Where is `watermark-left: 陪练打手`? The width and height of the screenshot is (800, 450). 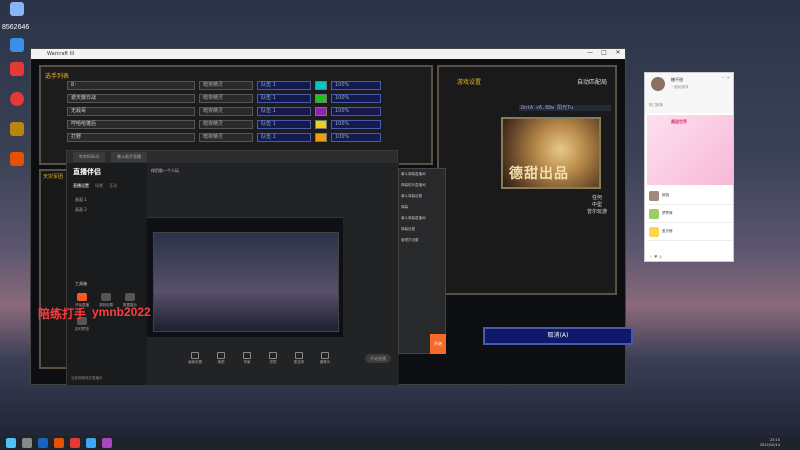
watermark-left: 陪练打手 is located at coordinates (62, 314).